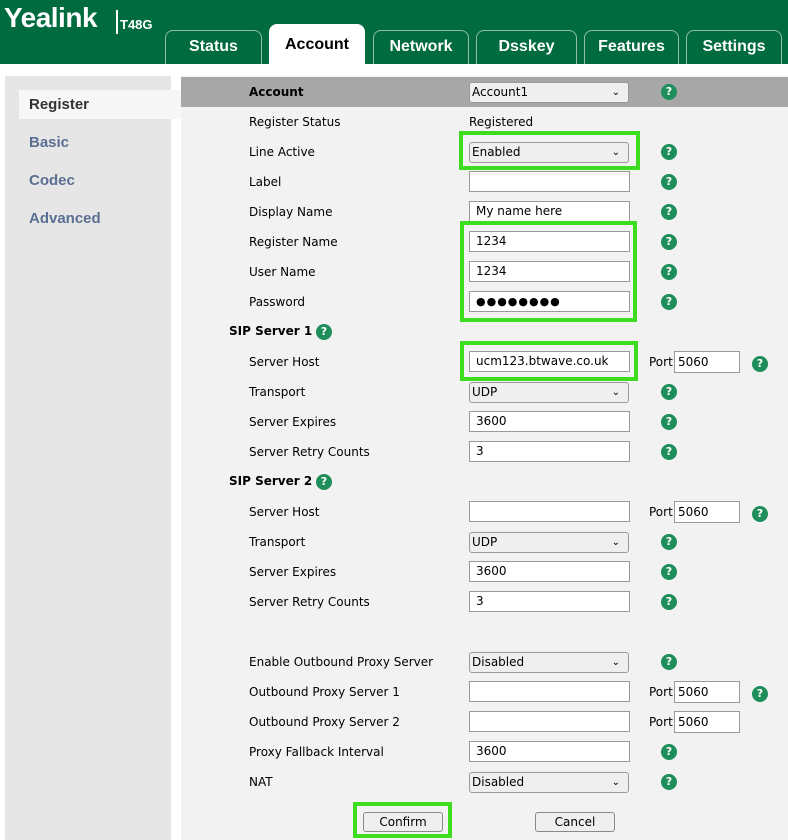  Describe the element at coordinates (291, 212) in the screenshot. I see `display-name-label: Display Name` at that location.